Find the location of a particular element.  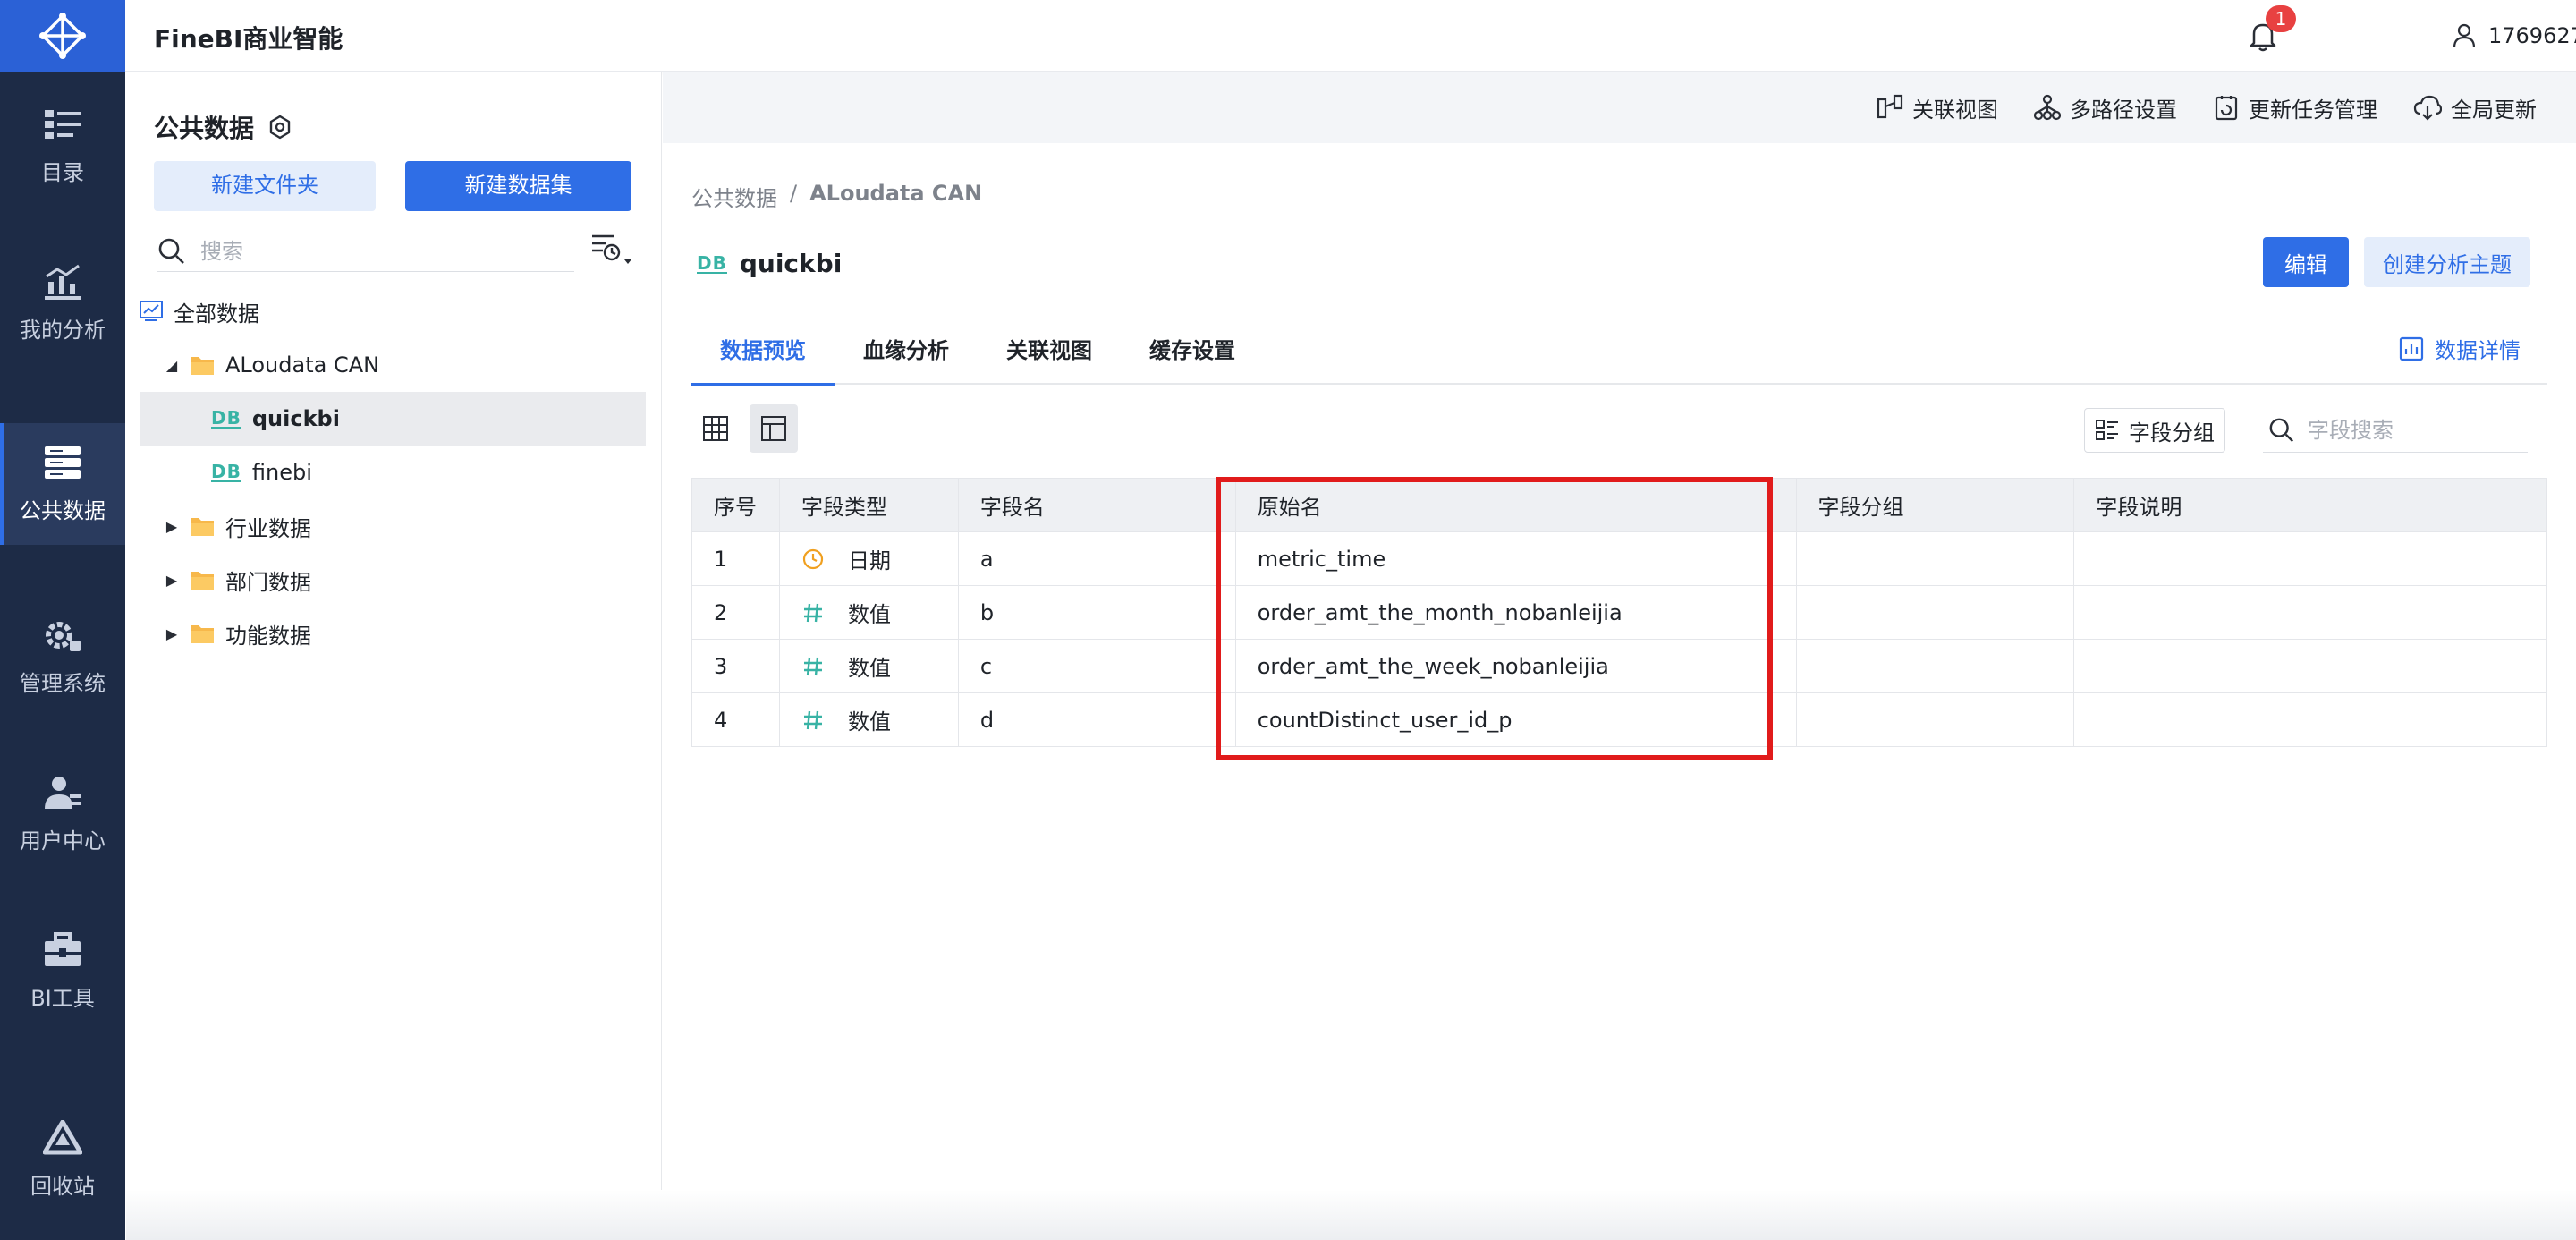

tab-cache-settings: 缓存设置 is located at coordinates (1192, 355).